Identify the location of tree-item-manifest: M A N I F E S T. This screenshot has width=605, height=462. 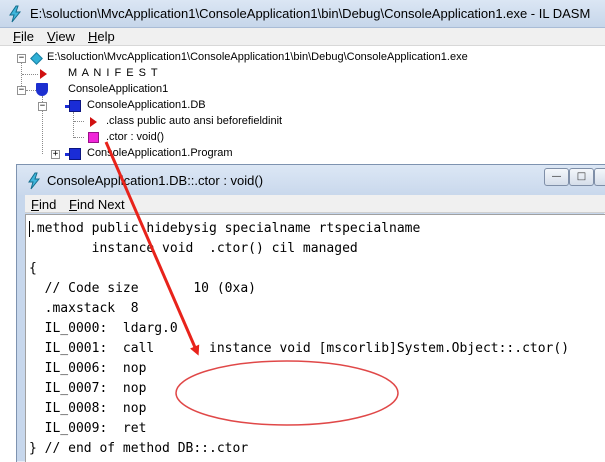
(100, 74).